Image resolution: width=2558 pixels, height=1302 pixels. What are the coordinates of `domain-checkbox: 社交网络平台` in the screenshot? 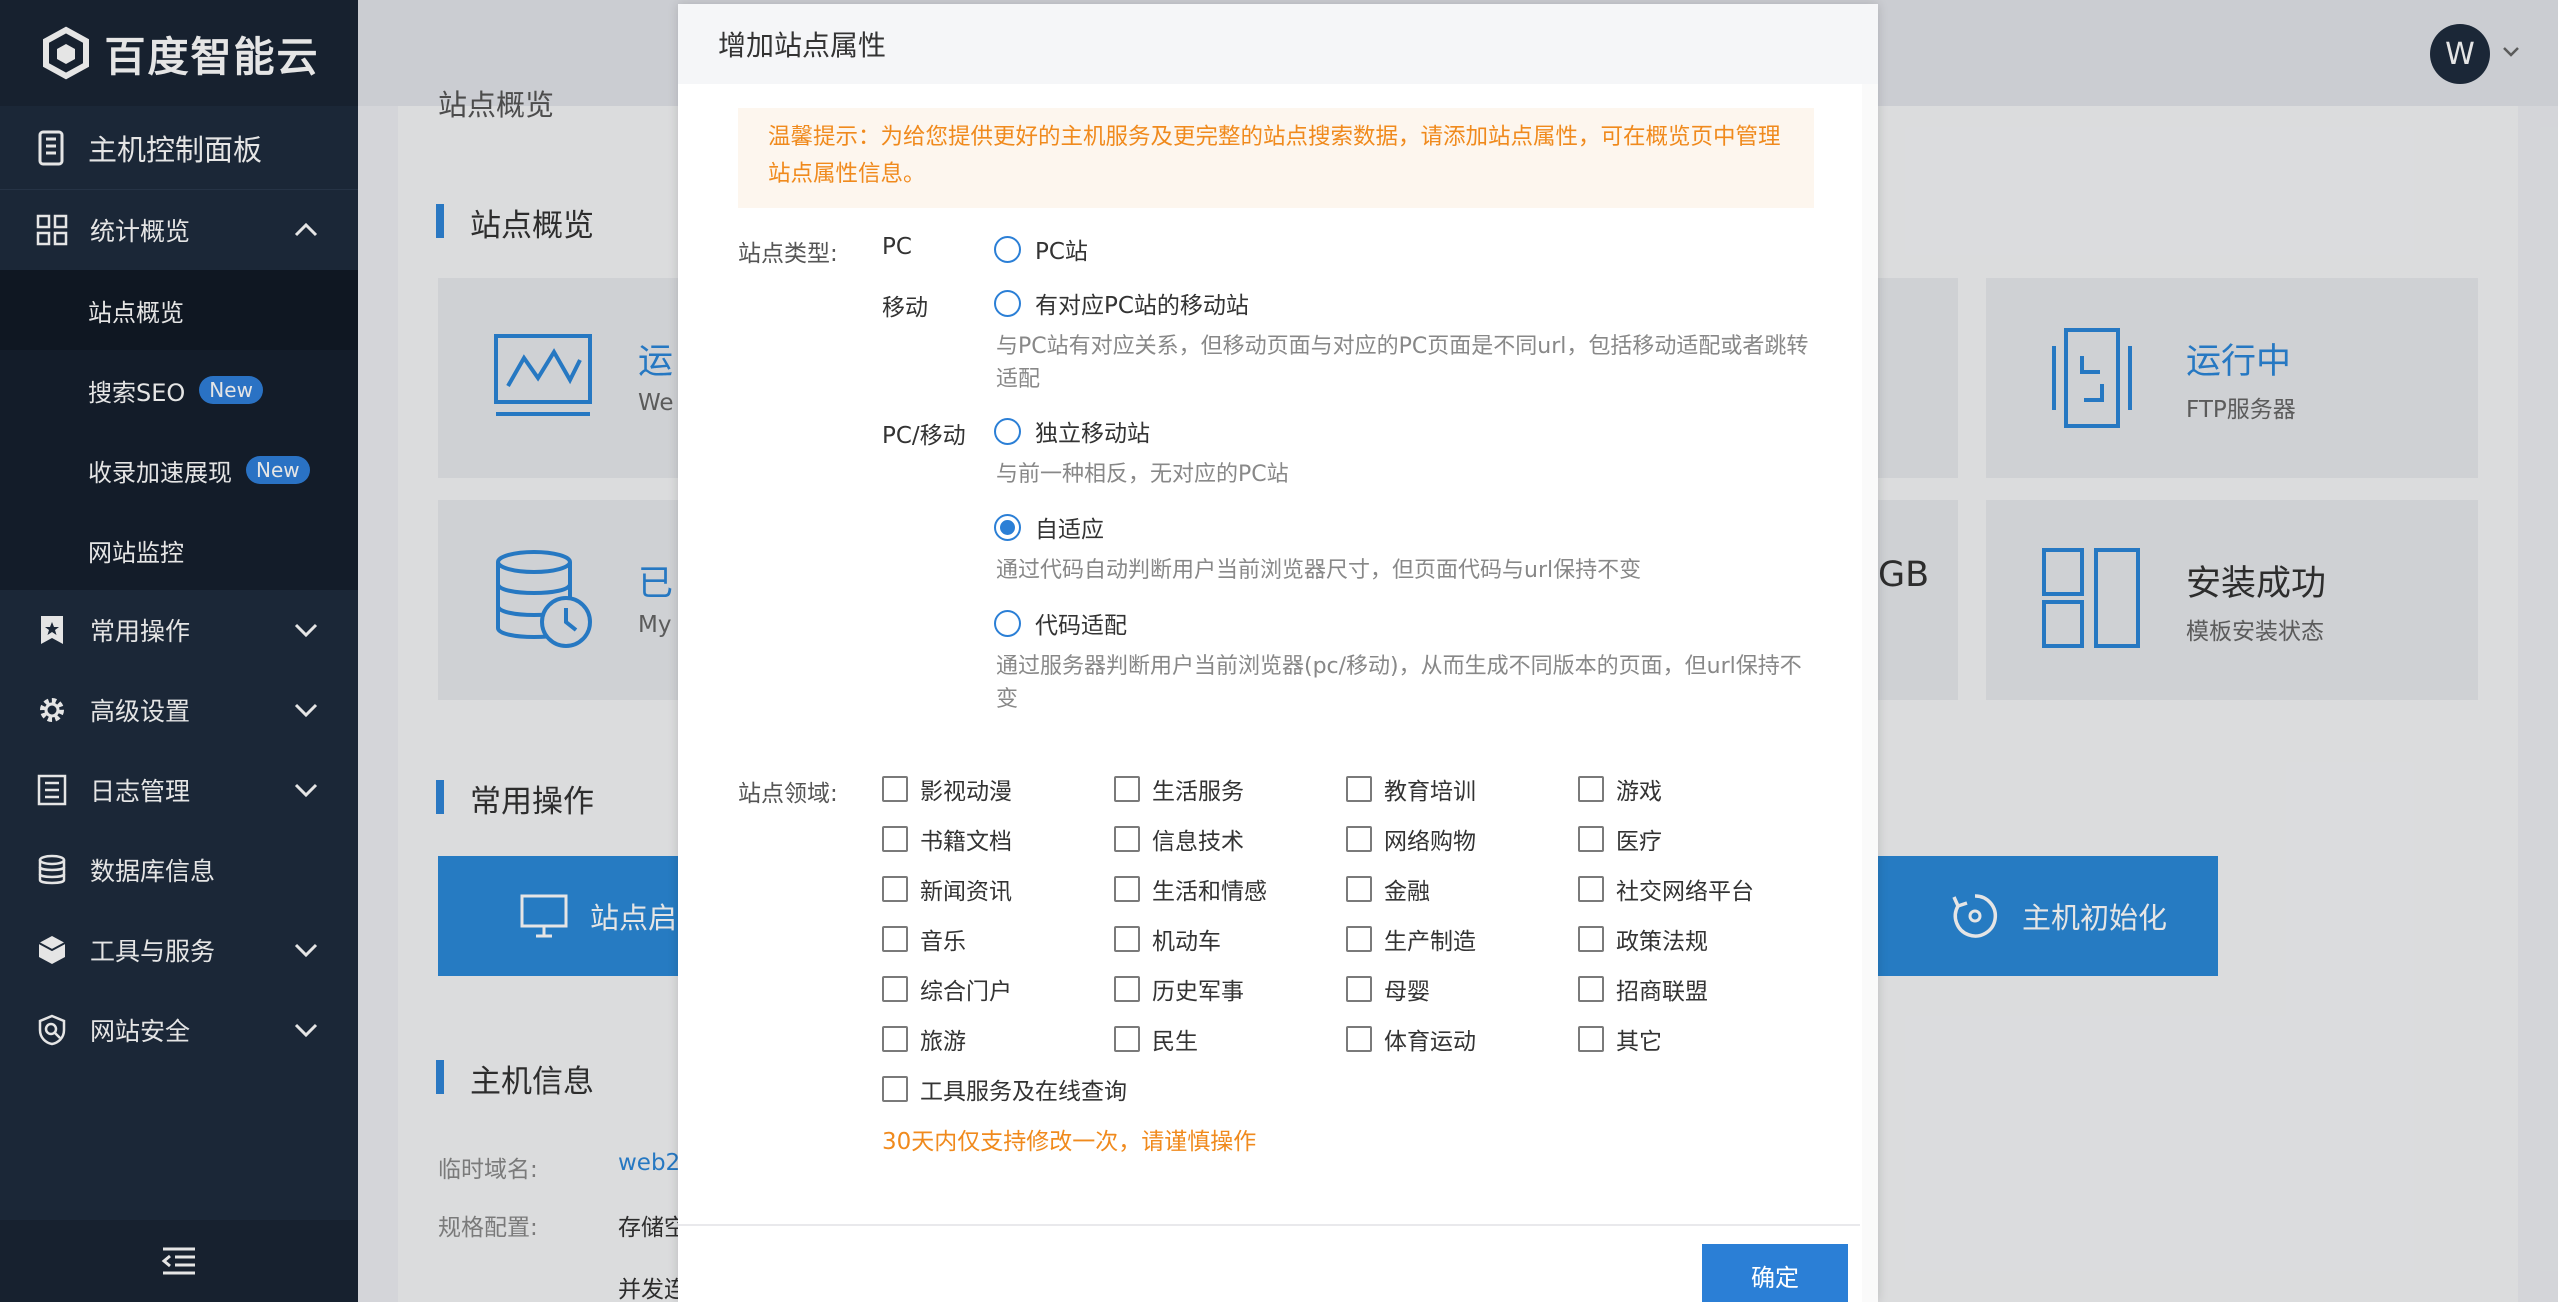 It's located at (1666, 889).